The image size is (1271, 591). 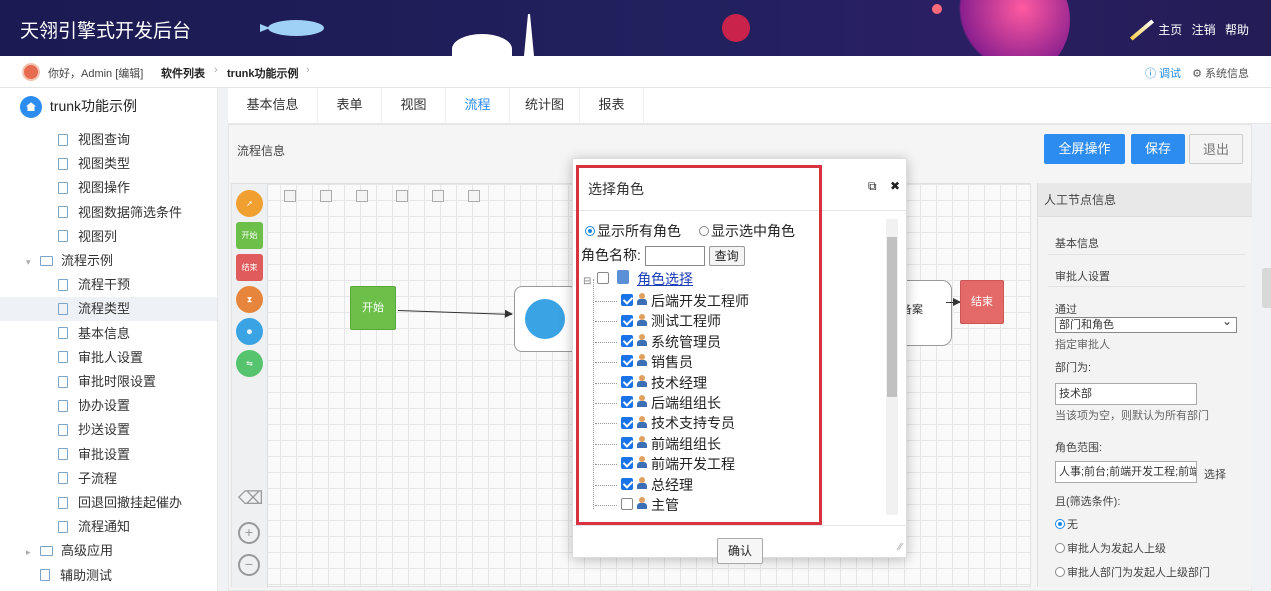 What do you see at coordinates (108, 261) in the screenshot?
I see `sidebar-item: ▾ 流程示例` at bounding box center [108, 261].